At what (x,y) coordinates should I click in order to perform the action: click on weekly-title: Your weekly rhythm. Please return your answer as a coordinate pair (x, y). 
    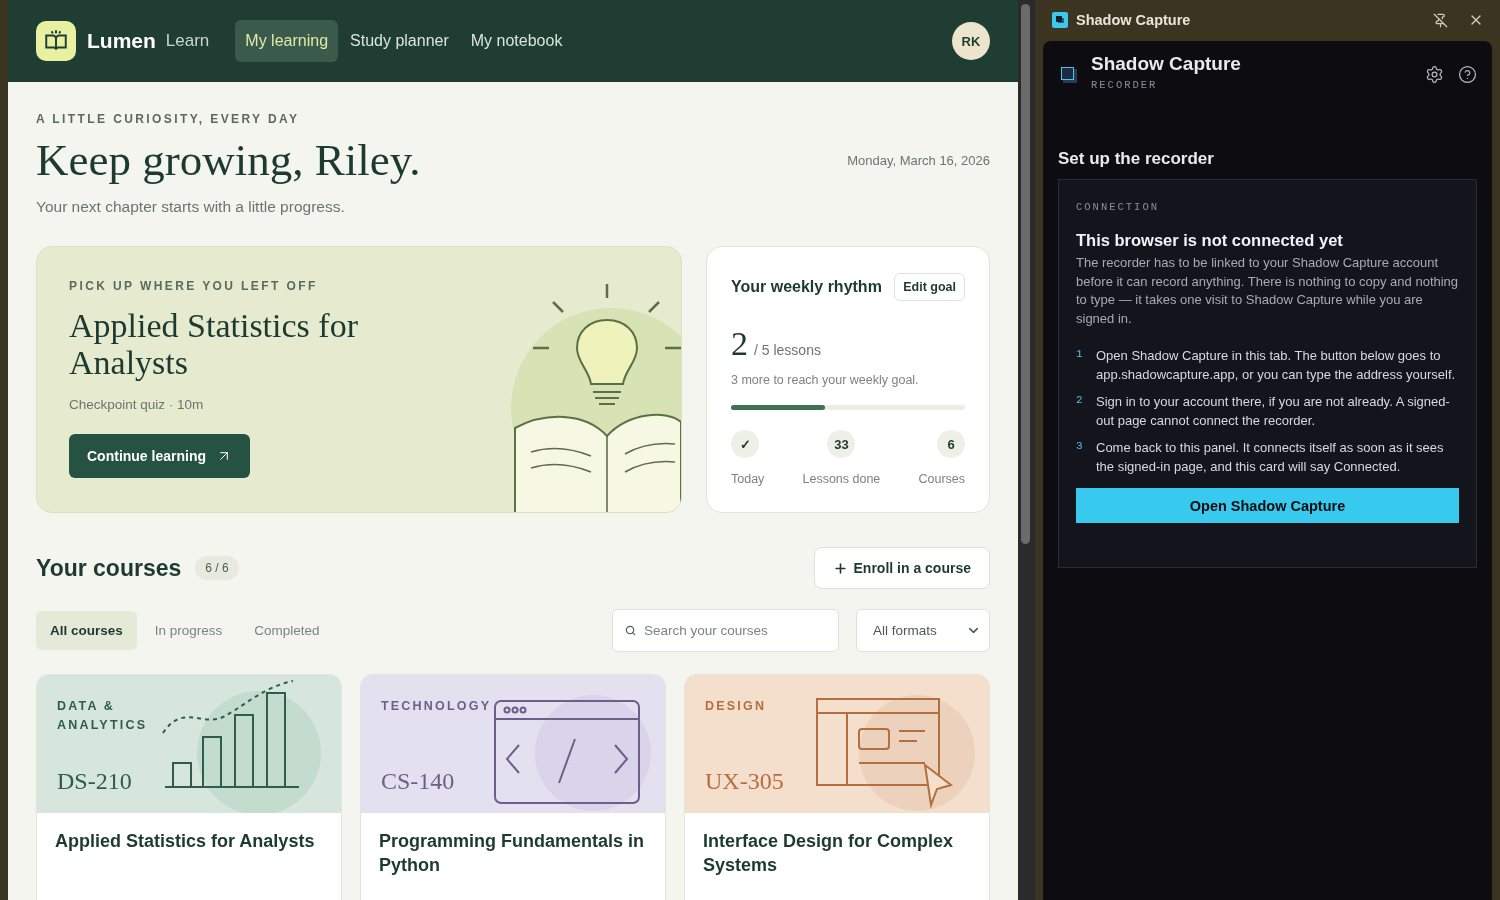
    Looking at the image, I should click on (806, 287).